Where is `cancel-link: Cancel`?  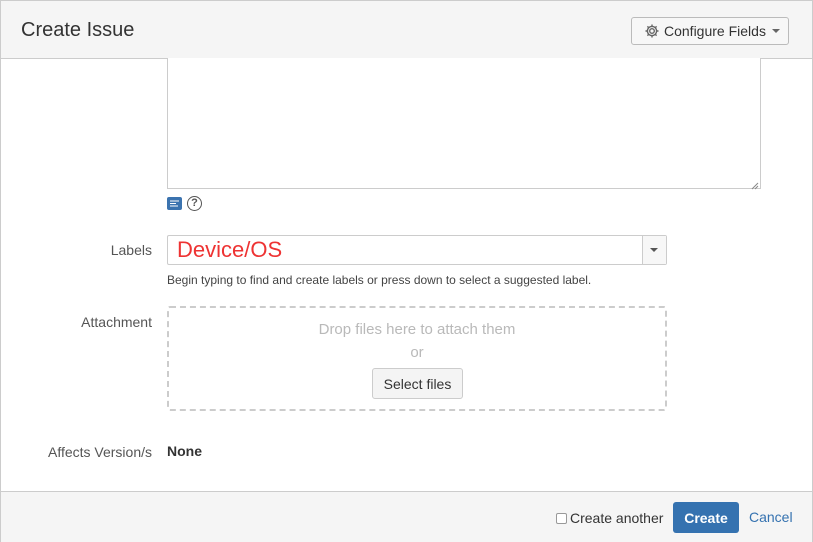 cancel-link: Cancel is located at coordinates (771, 517).